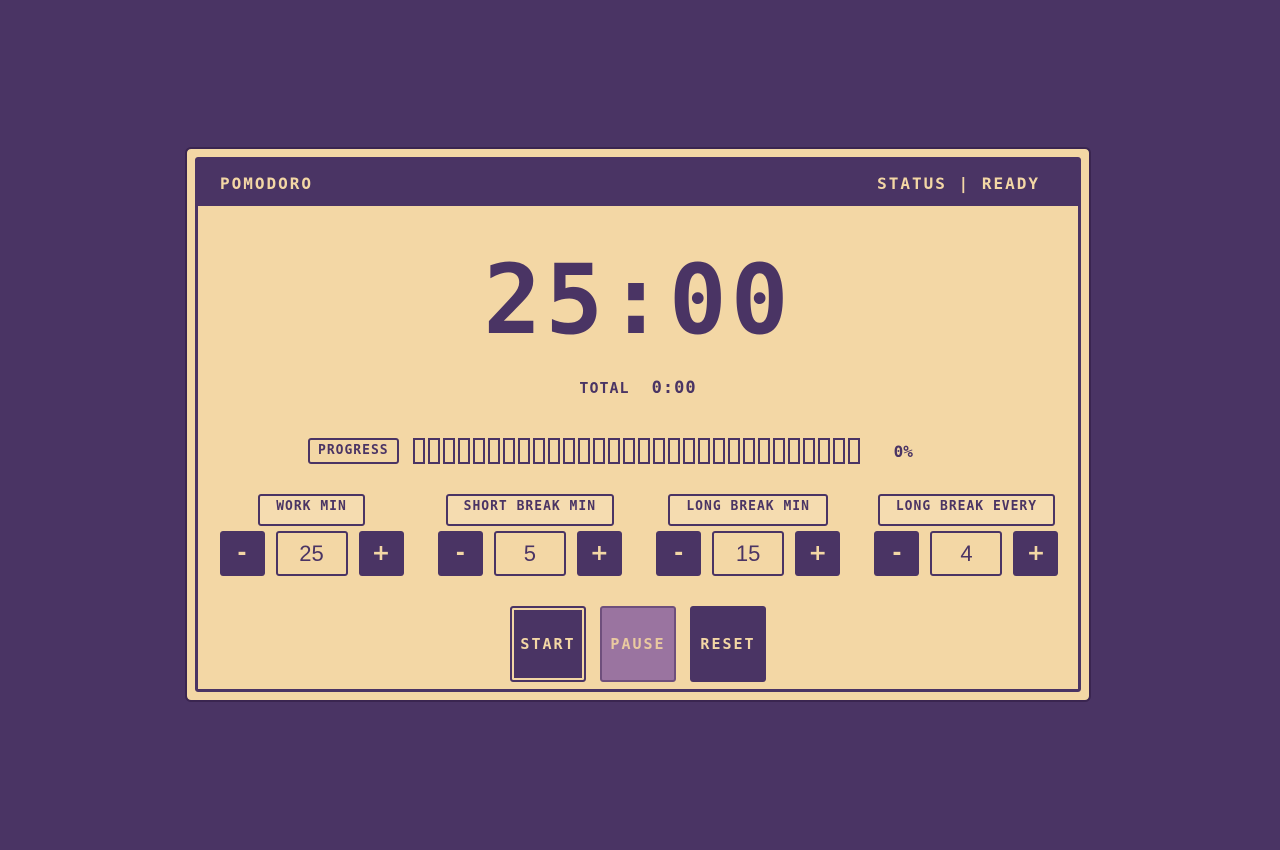  What do you see at coordinates (966, 510) in the screenshot?
I see `setting-label: LONG BREAK EVERY` at bounding box center [966, 510].